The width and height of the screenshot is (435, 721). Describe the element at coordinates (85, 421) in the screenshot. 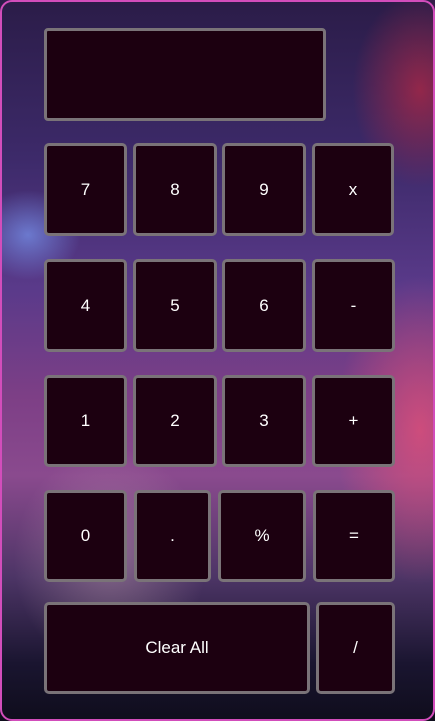

I see `key-1: 1` at that location.